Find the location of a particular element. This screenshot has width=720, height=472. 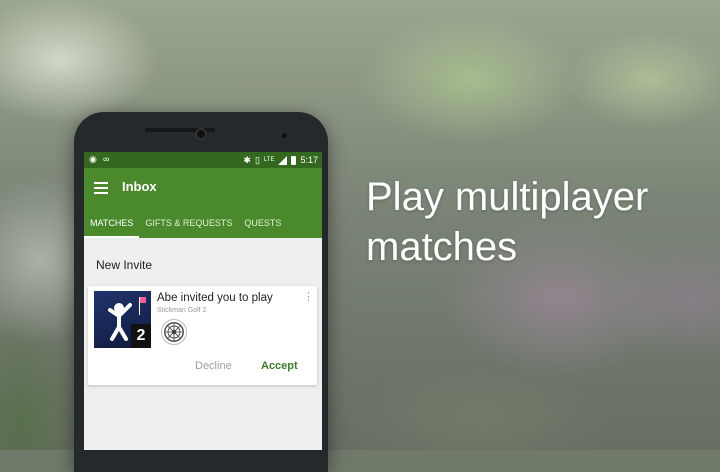

accept-button: Accept is located at coordinates (279, 366).